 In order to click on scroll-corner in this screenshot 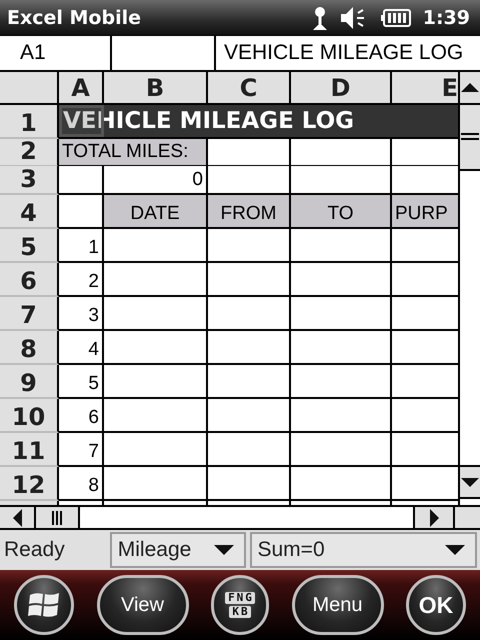, I will do `click(467, 517)`.